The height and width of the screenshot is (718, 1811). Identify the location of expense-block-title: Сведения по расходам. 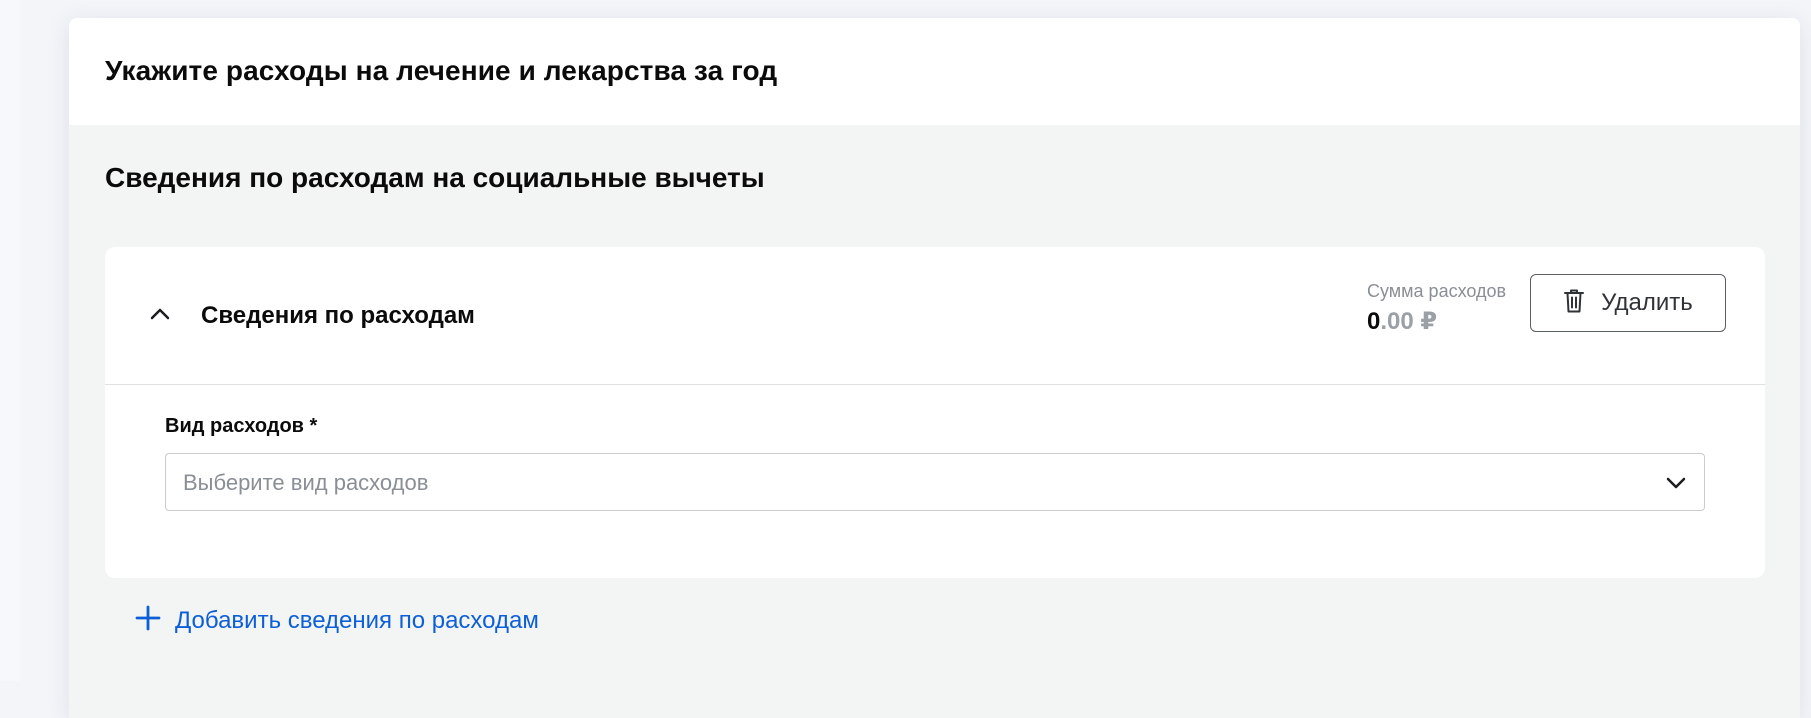
(338, 315).